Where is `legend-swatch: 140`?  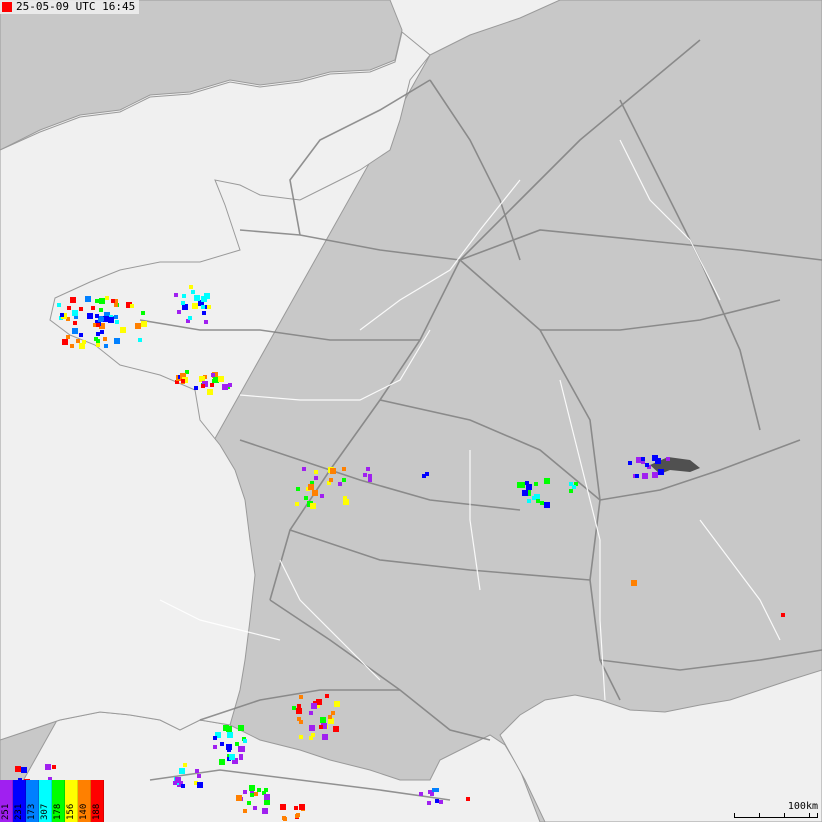
legend-swatch: 140 is located at coordinates (84, 801).